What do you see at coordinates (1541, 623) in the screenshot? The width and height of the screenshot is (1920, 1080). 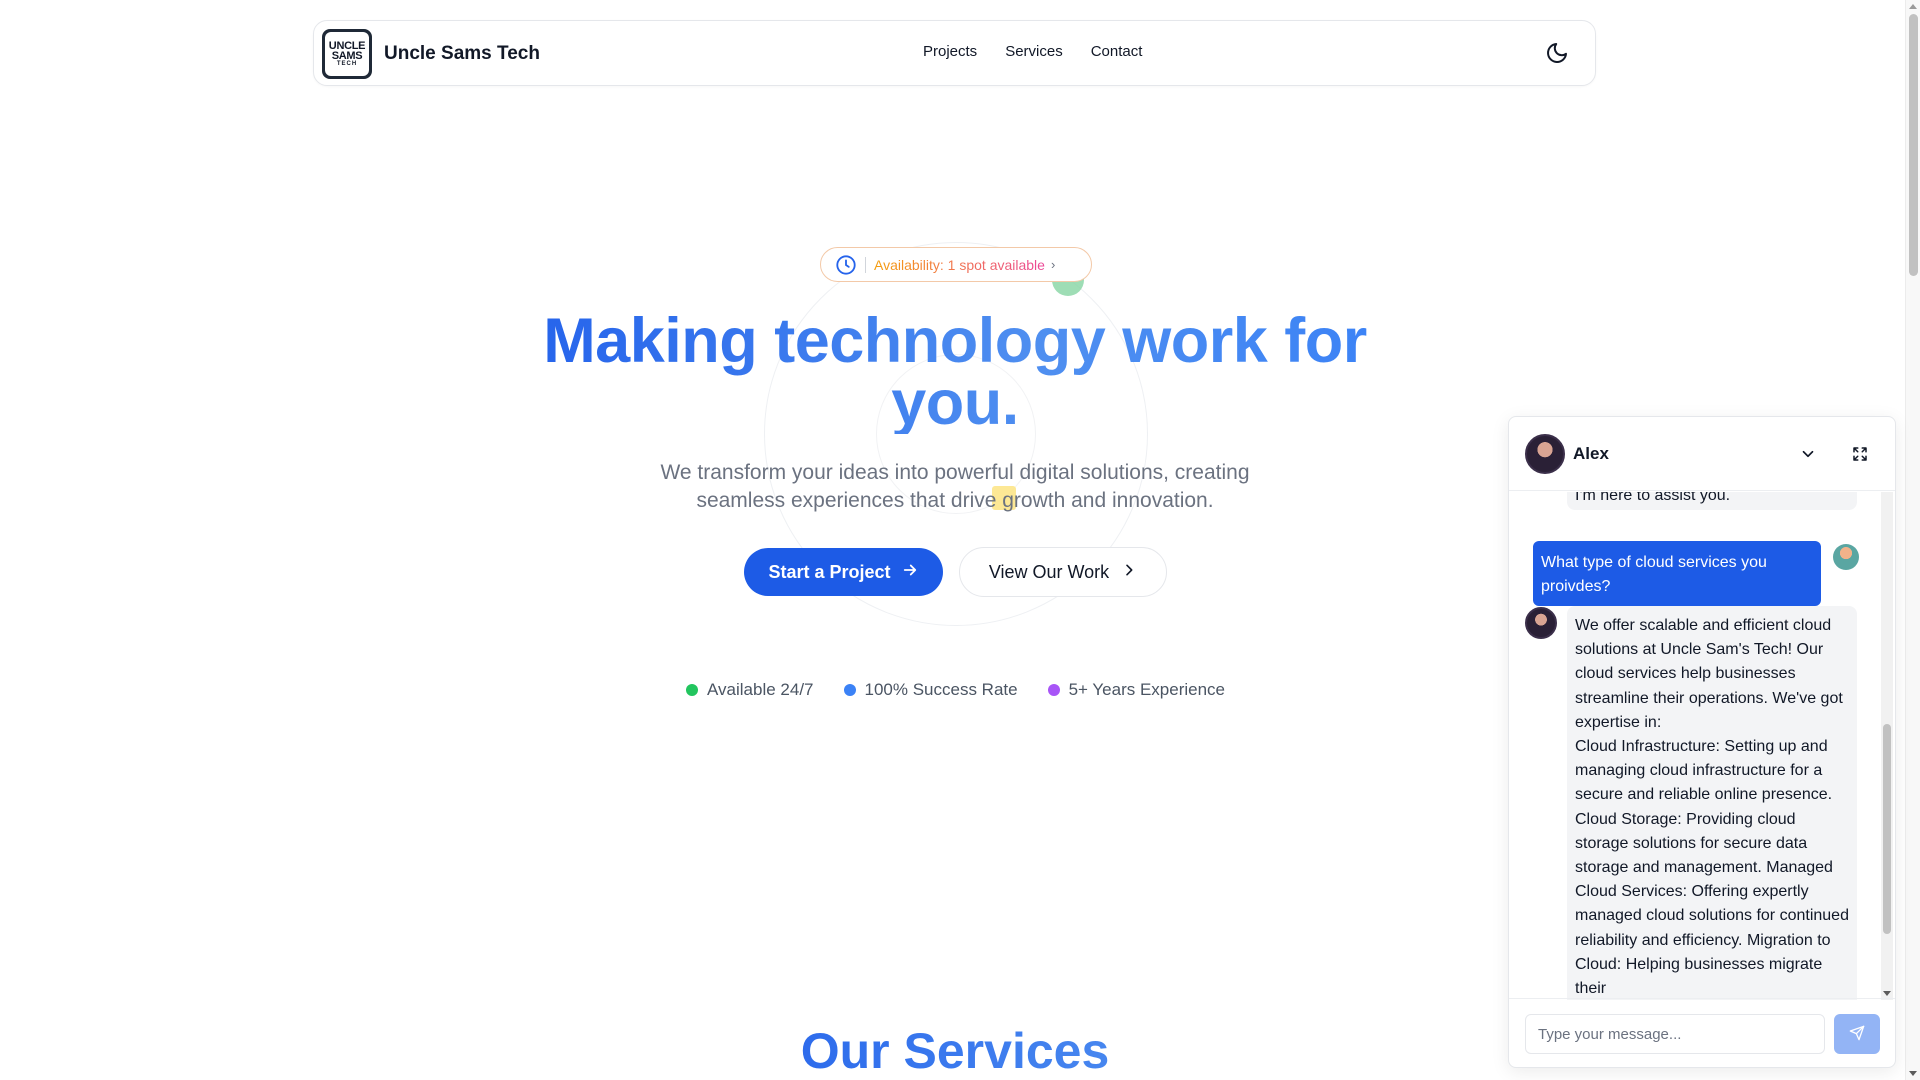 I see `agent-avatar-small` at bounding box center [1541, 623].